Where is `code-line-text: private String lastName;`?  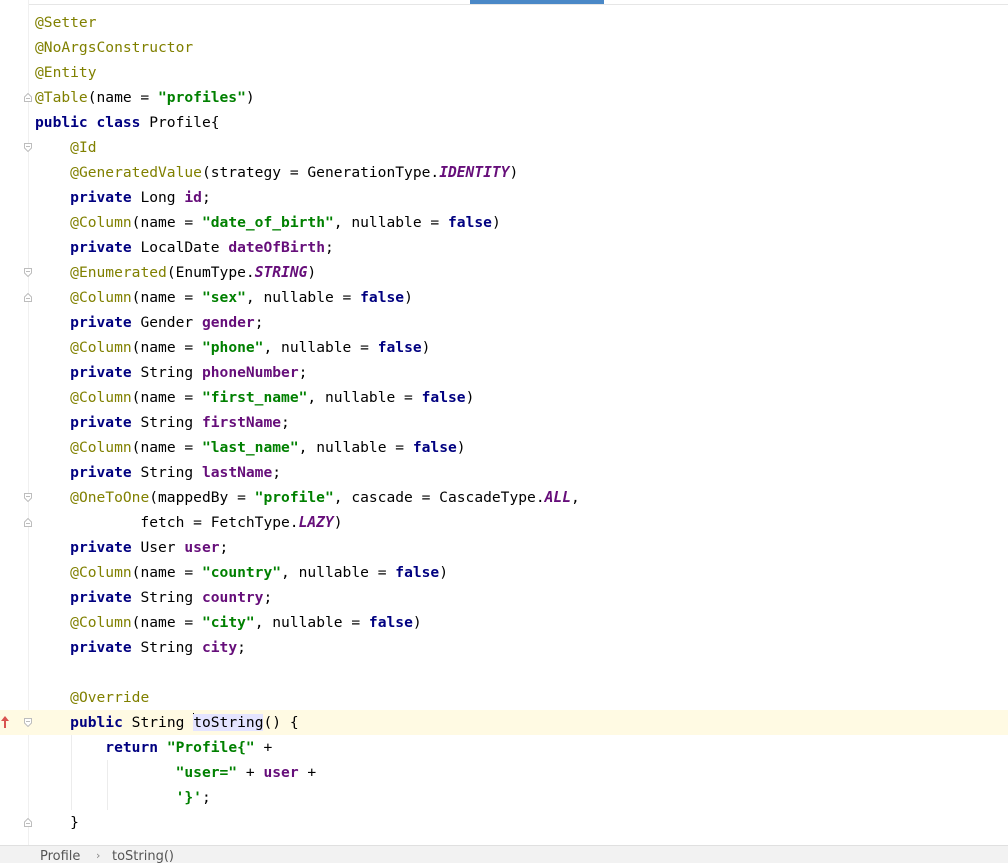 code-line-text: private String lastName; is located at coordinates (158, 472).